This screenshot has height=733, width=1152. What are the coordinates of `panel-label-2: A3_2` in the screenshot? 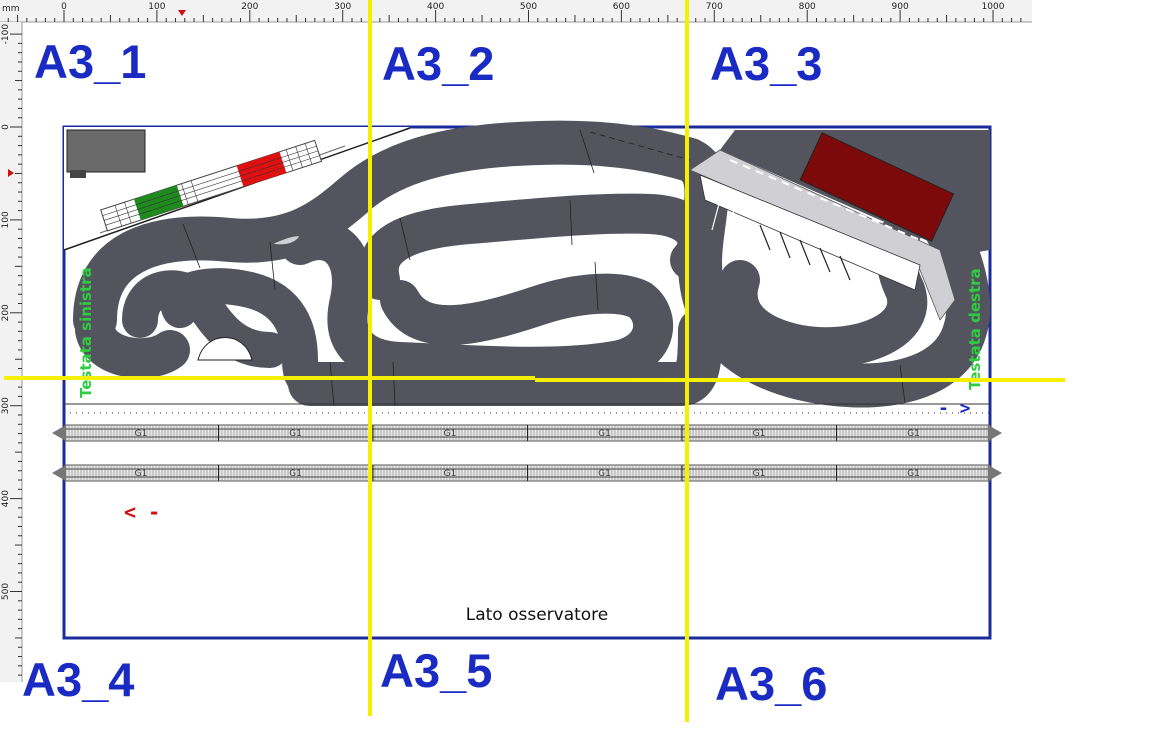 It's located at (438, 63).